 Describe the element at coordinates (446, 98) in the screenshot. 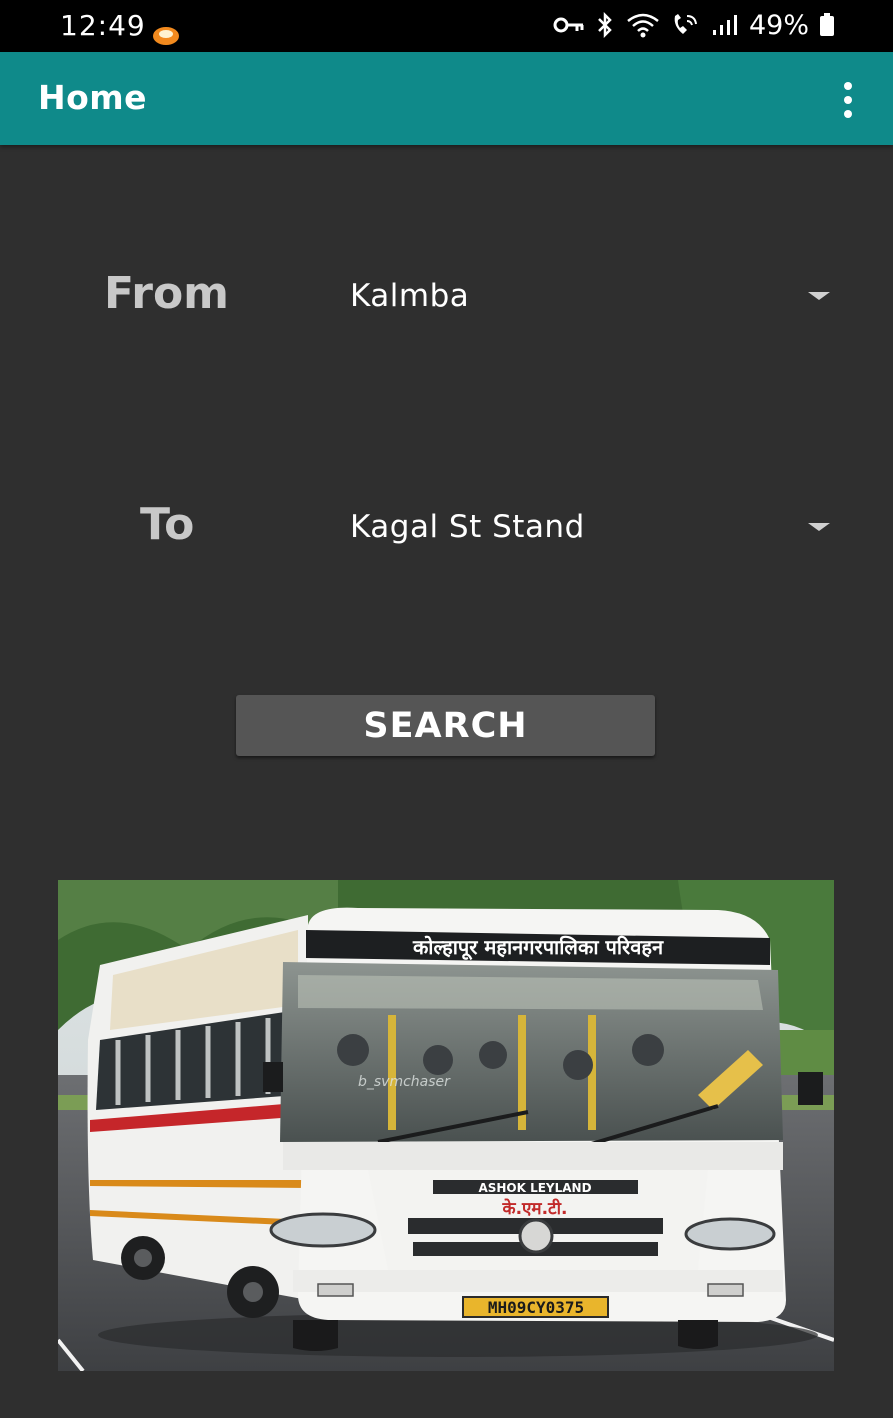

I see `app-bar: Home` at that location.